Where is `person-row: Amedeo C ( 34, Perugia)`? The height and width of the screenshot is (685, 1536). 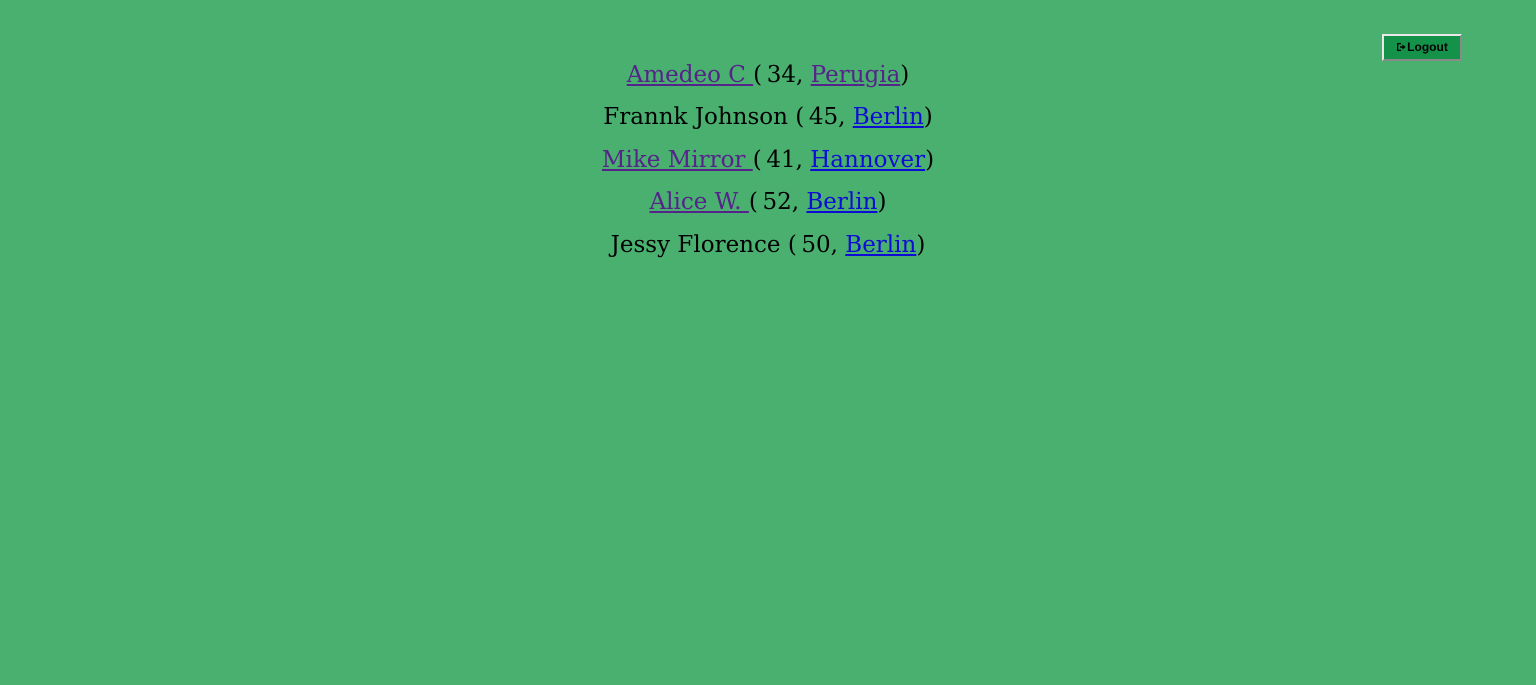
person-row: Amedeo C ( 34, Perugia) is located at coordinates (768, 75).